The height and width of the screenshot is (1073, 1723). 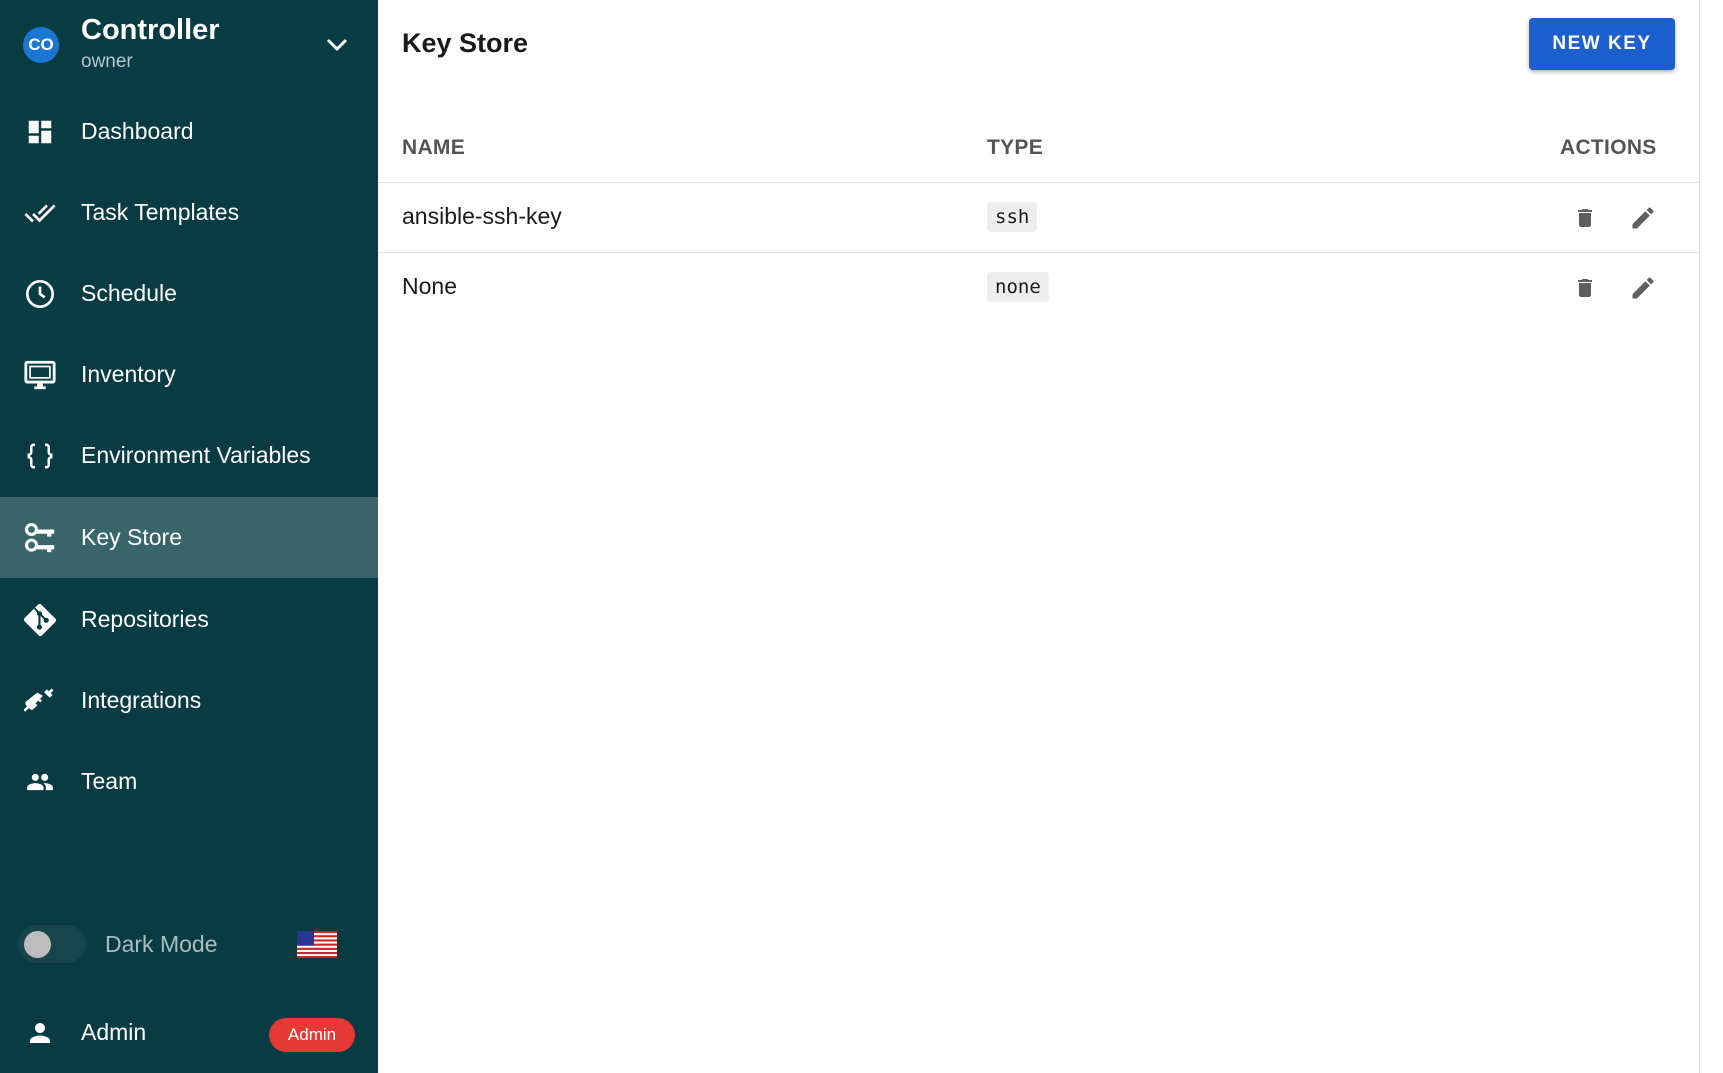 I want to click on sidebar-item-label: Dashboard, so click(x=137, y=131).